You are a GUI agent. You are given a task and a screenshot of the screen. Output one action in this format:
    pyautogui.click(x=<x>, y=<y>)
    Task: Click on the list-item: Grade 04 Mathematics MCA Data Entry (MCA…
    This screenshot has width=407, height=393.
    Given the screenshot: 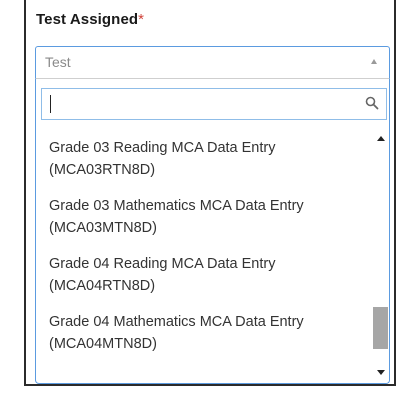 What is the action you would take?
    pyautogui.click(x=210, y=333)
    